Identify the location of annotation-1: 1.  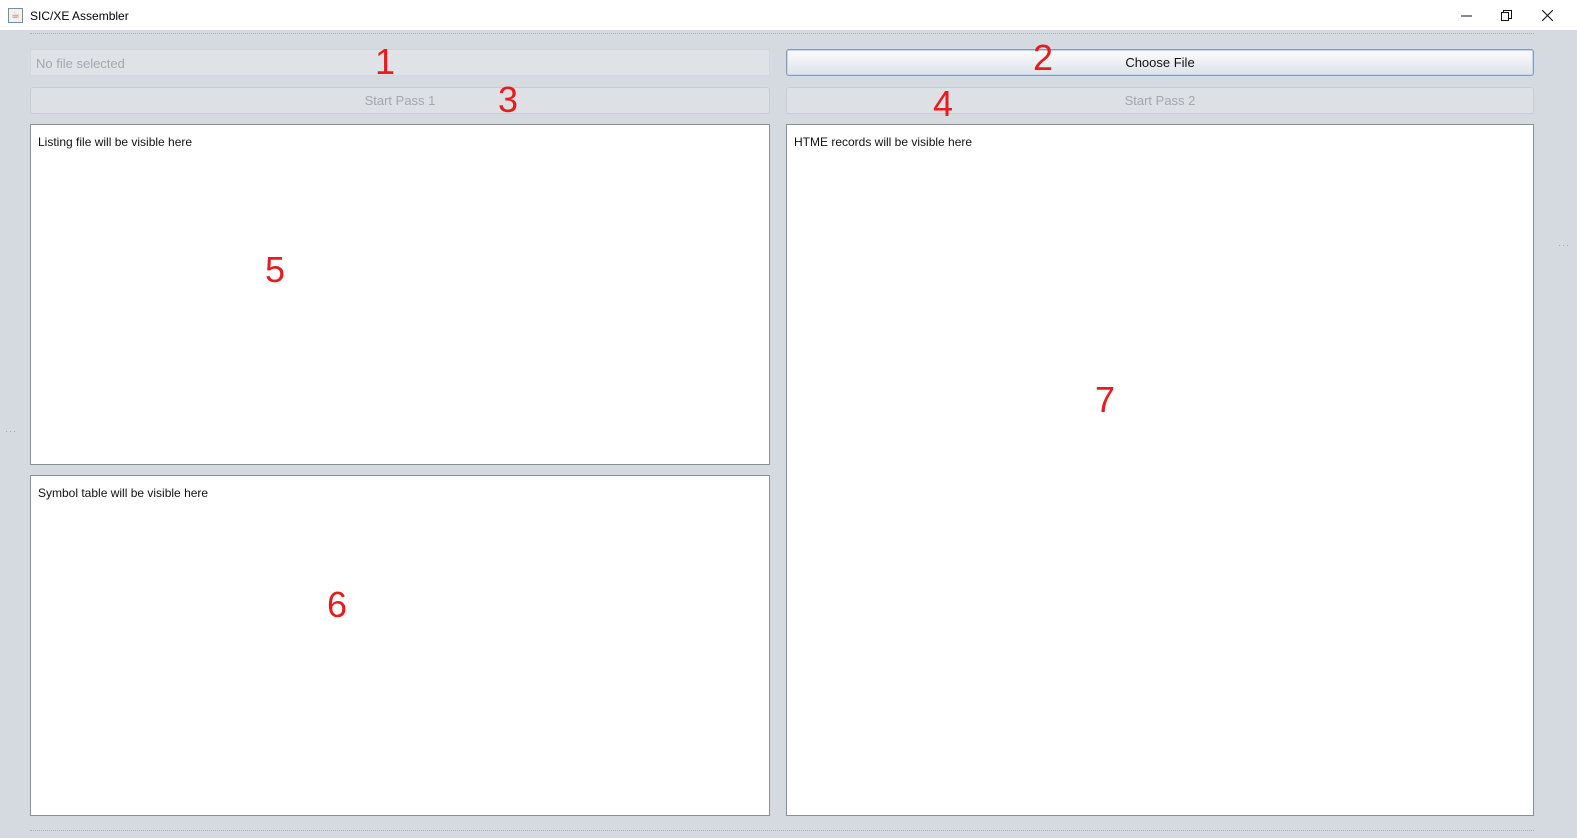
(385, 61).